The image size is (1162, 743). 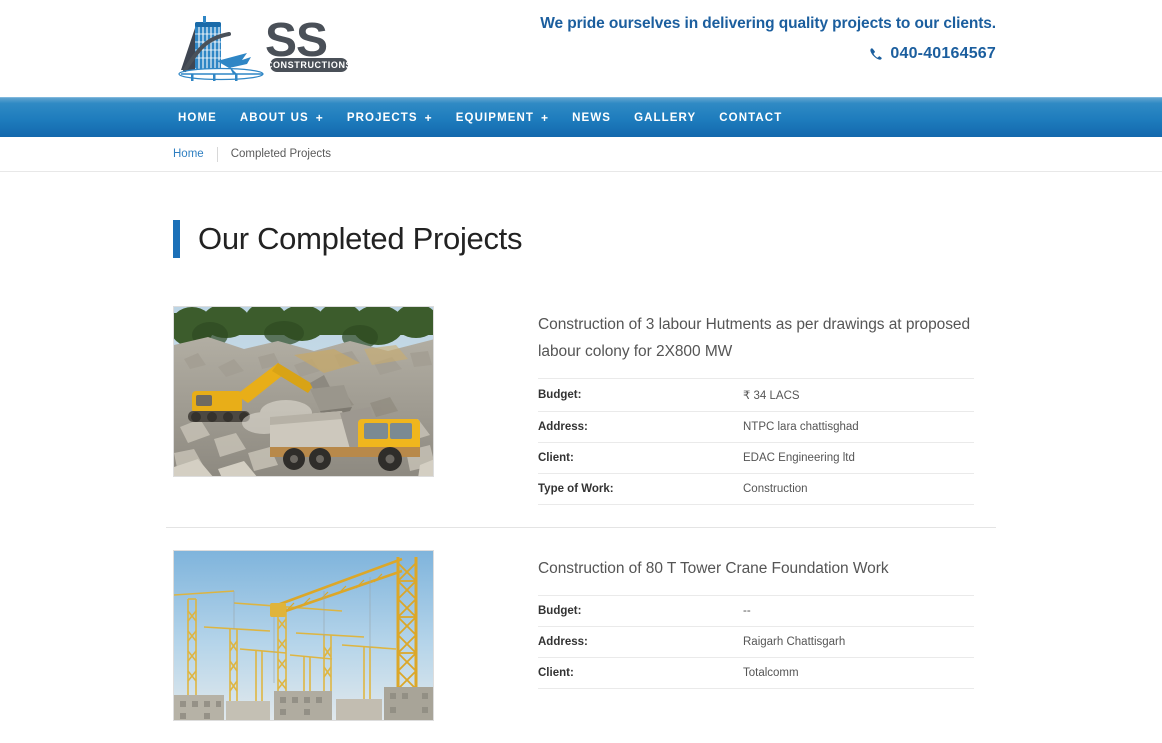 I want to click on breadcrumb-link-home: Home, so click(x=188, y=154).